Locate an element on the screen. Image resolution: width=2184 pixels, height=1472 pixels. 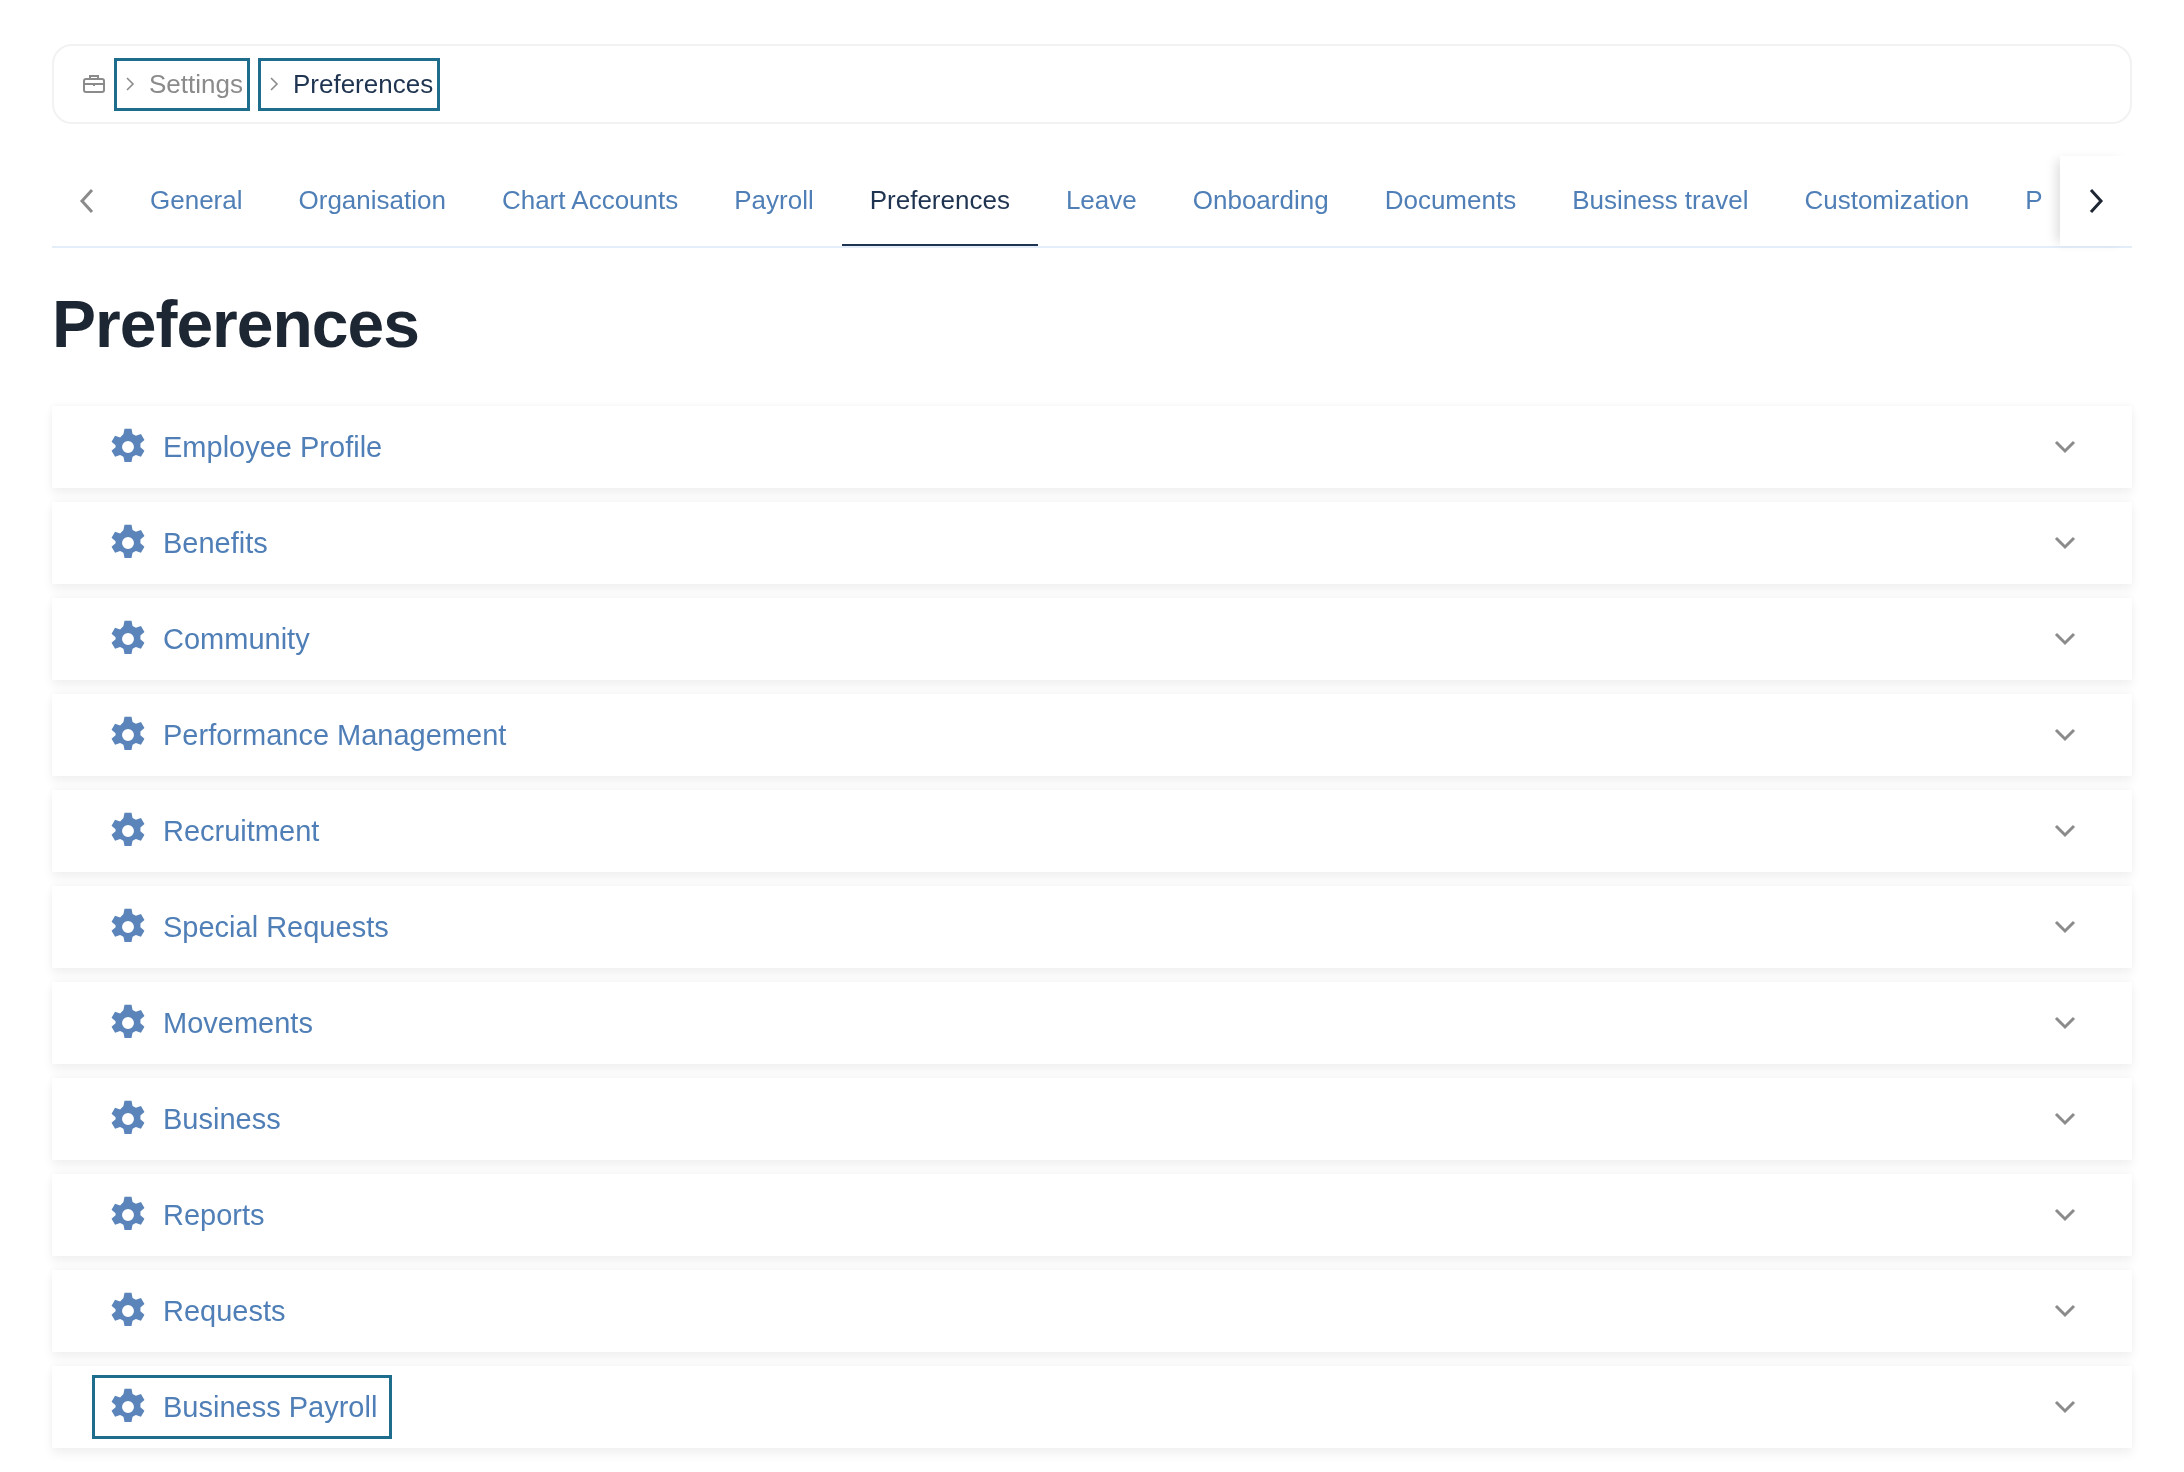
section-title: Business Payroll is located at coordinates (242, 1407).